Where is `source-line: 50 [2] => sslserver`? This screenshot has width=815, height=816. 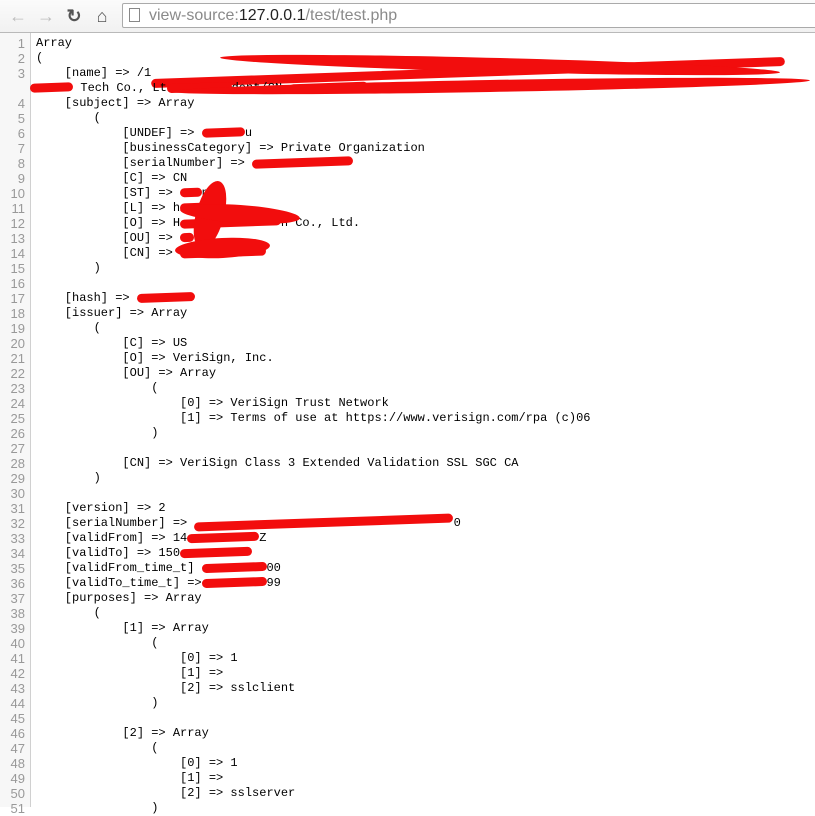
source-line: 50 [2] => sslserver is located at coordinates (407, 793).